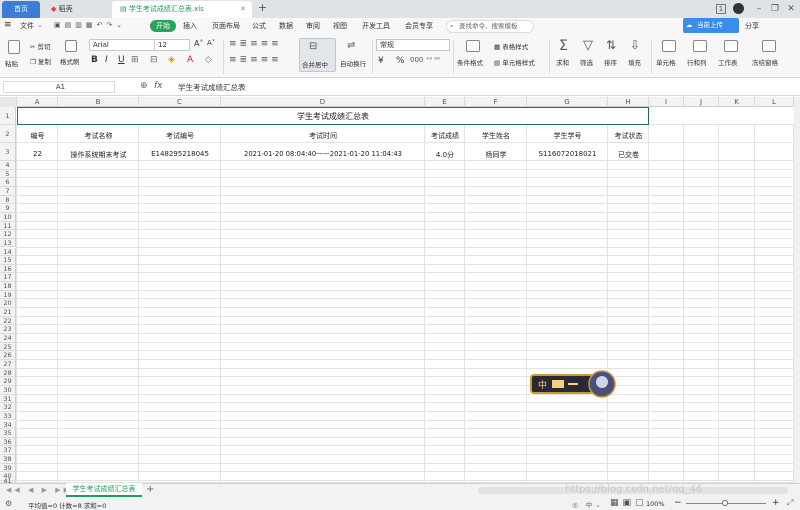 The width and height of the screenshot is (800, 510). I want to click on data-cell: 已交卷, so click(628, 155).